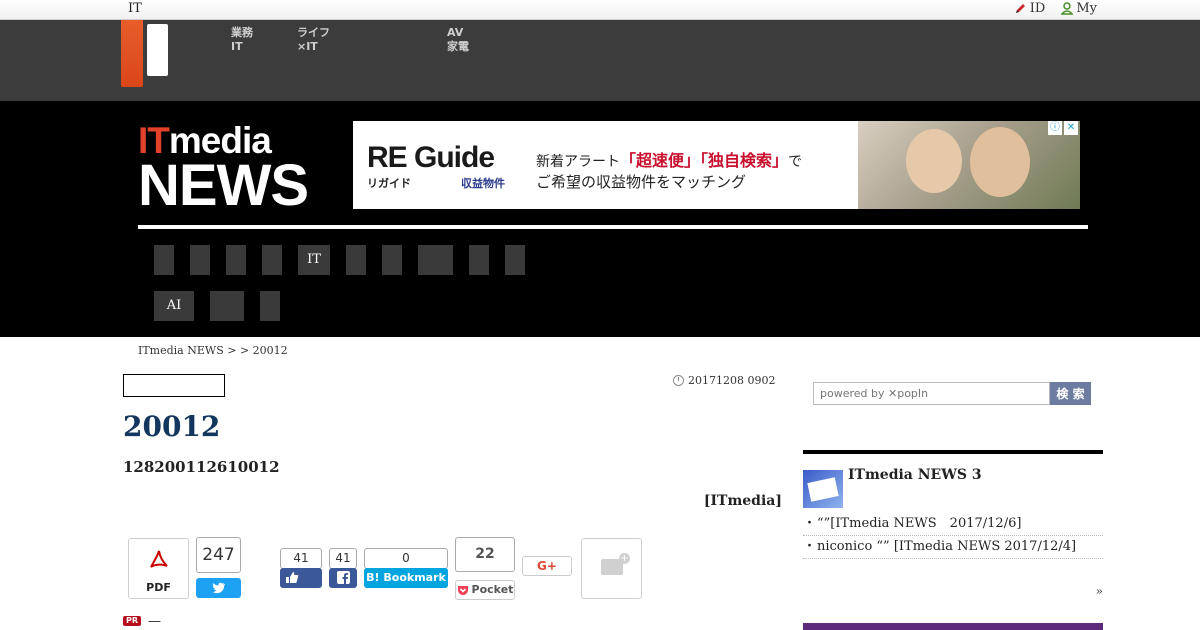 This screenshot has height=630, width=1200. Describe the element at coordinates (307, 46) in the screenshot. I see `header-nav-line2: ×IT` at that location.